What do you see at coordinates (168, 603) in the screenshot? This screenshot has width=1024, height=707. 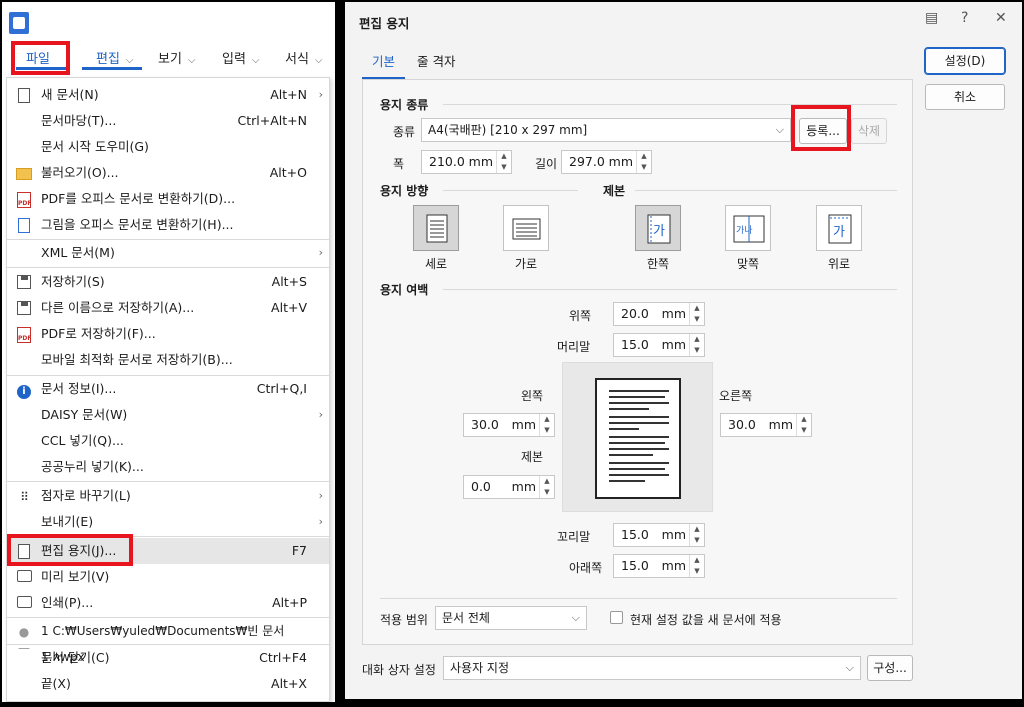 I see `menu-item-print: 인쇄(P)... Alt+P` at bounding box center [168, 603].